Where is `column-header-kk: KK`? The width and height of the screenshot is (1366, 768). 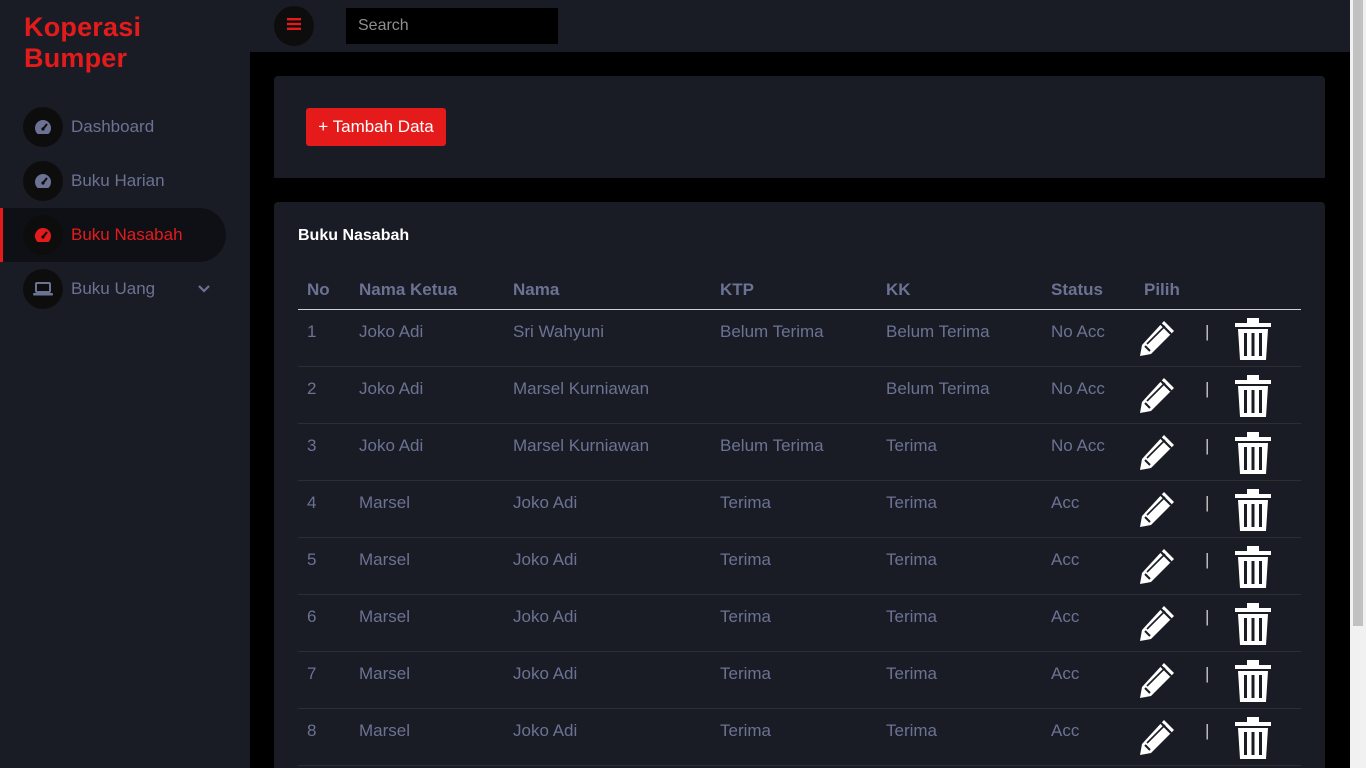
column-header-kk: KK is located at coordinates (959, 291).